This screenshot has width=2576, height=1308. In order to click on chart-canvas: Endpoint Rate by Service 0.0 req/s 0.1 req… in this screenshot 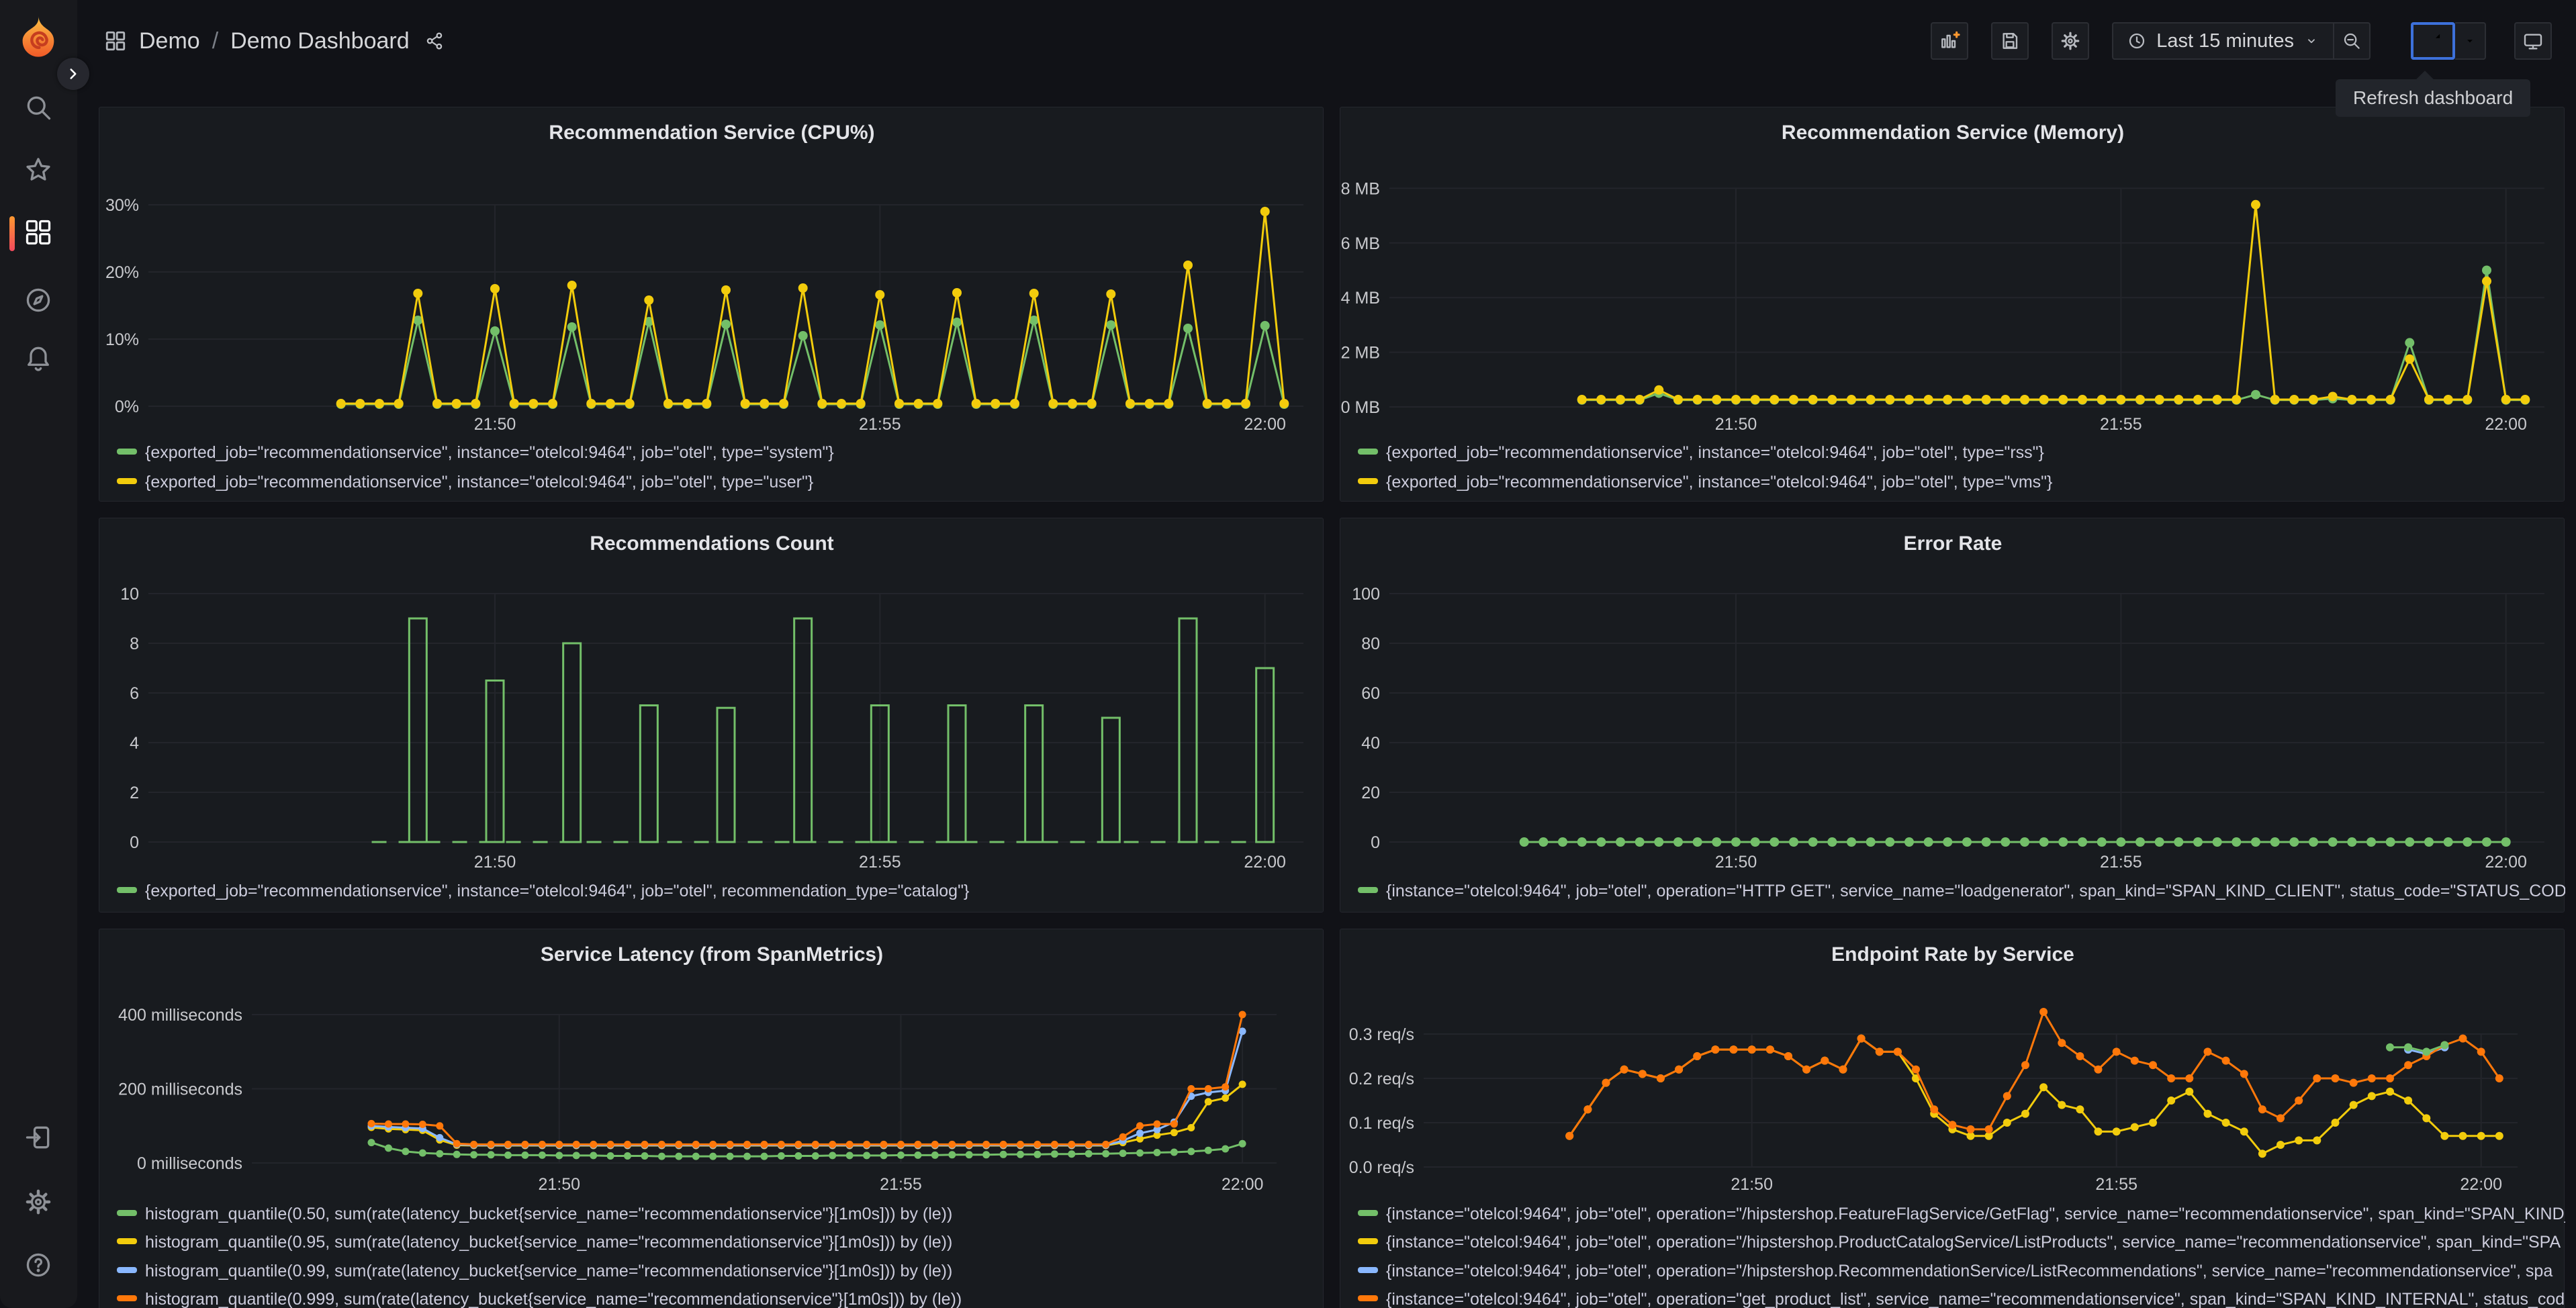, I will do `click(1952, 1118)`.